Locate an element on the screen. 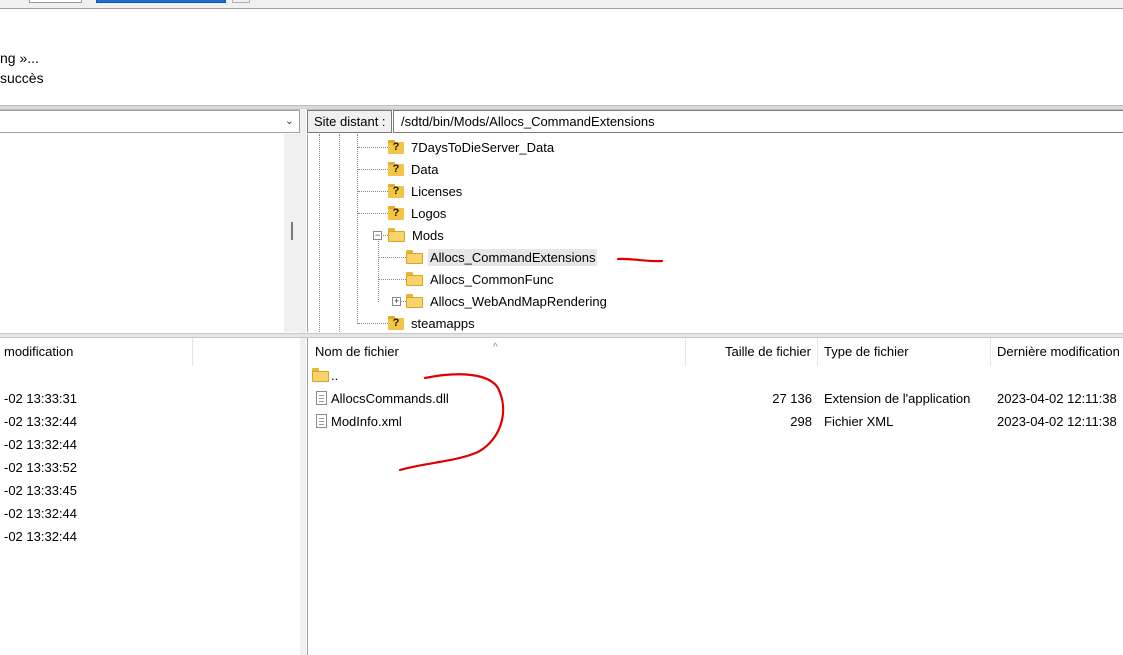 The height and width of the screenshot is (655, 1123). log-line: succès is located at coordinates (22, 78).